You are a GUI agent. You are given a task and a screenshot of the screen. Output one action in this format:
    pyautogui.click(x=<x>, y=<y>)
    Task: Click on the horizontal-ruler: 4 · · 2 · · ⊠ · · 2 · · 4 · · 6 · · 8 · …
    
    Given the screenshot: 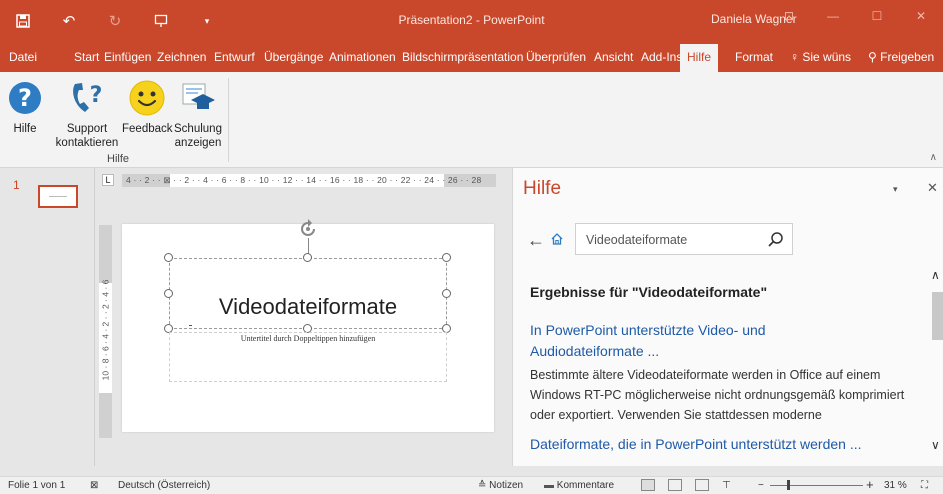 What is the action you would take?
    pyautogui.click(x=309, y=180)
    